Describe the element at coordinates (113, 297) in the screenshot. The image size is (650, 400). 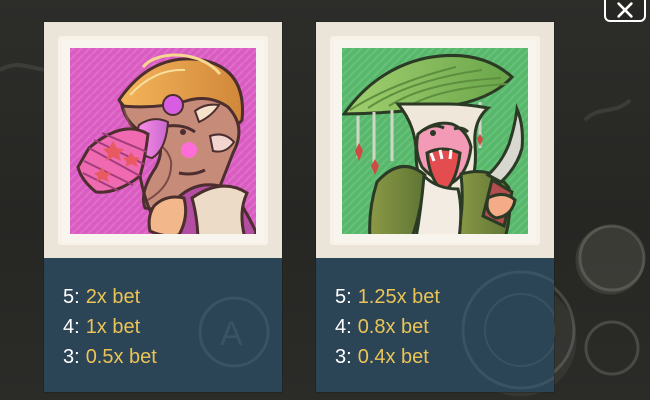
I see `payout-value: 2x bet` at that location.